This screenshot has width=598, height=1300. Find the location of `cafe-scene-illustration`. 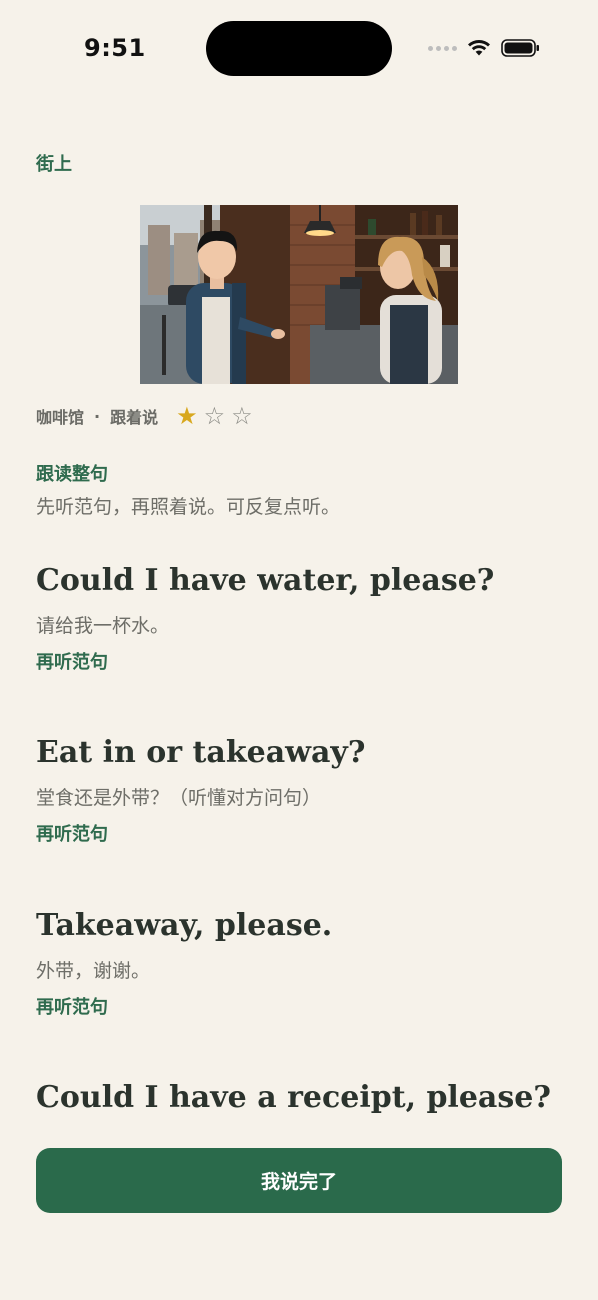

cafe-scene-illustration is located at coordinates (299, 294).